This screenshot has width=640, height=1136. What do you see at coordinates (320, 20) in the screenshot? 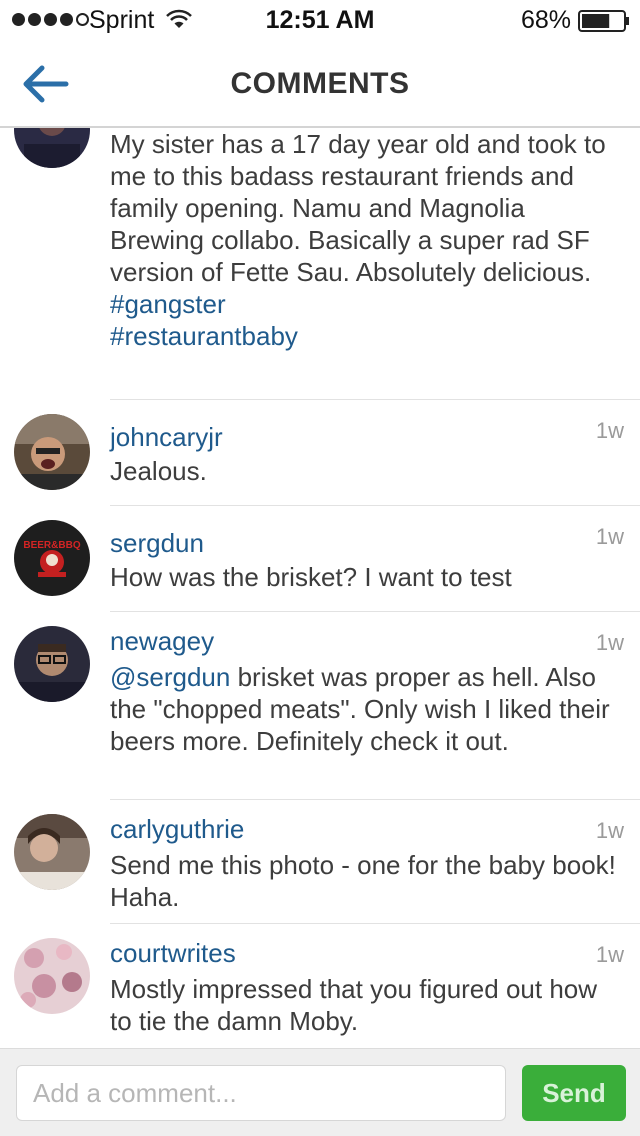
I see `status-bar: Sprint 12:51 AM 68%` at bounding box center [320, 20].